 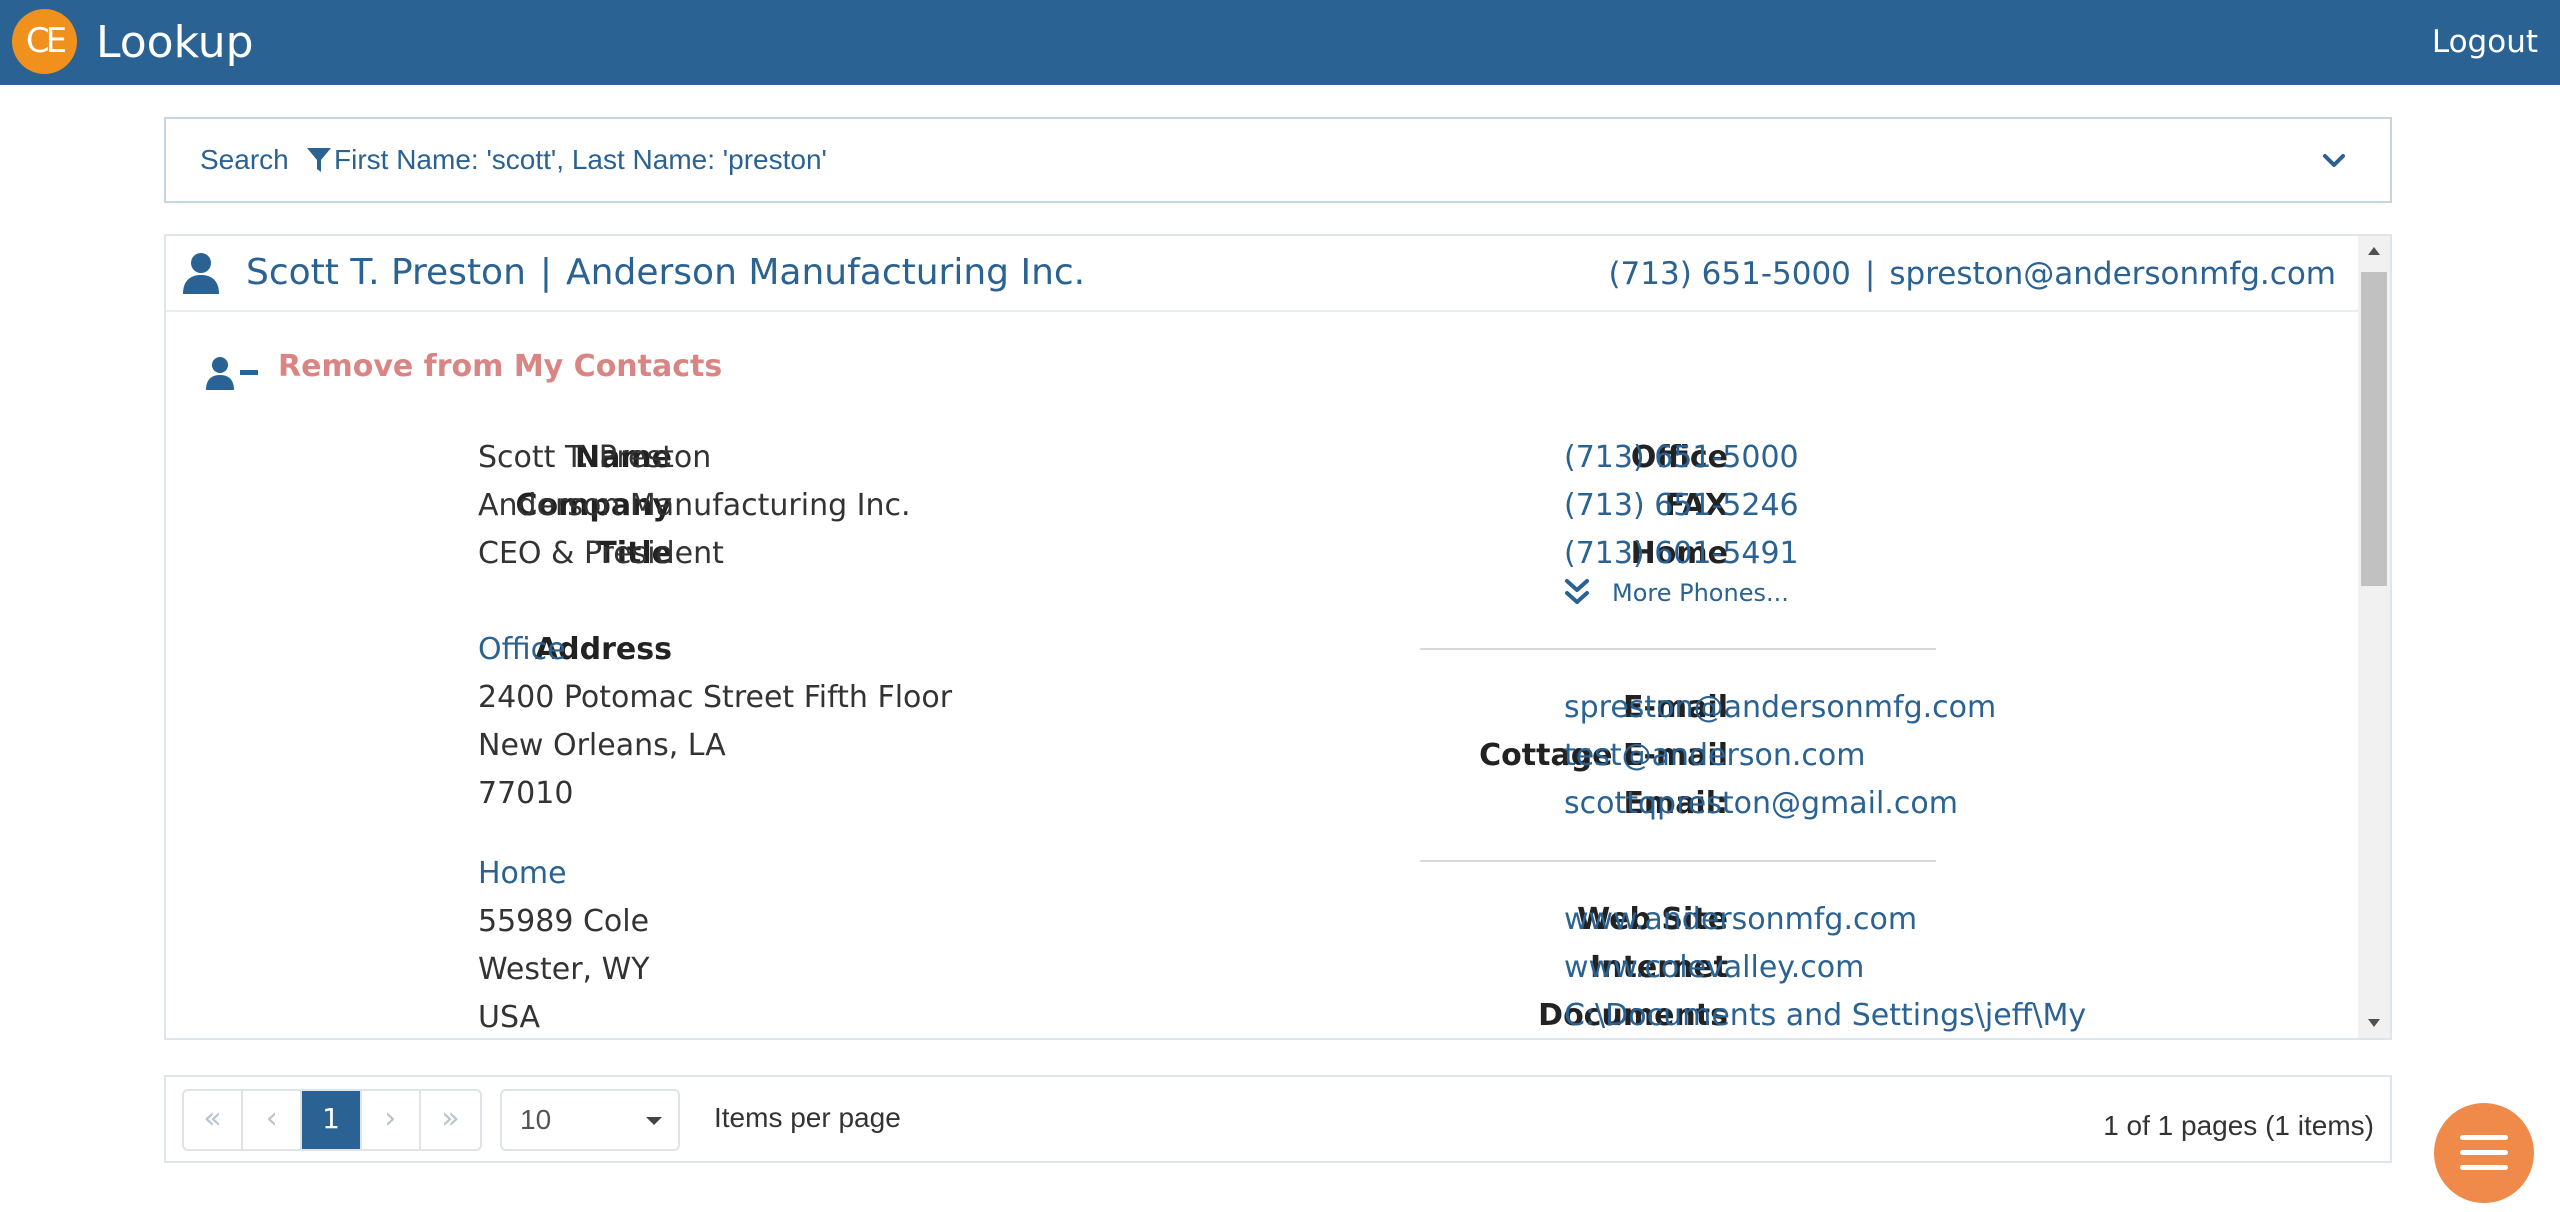 I want to click on email-link: test@anderson.com, so click(x=1714, y=756).